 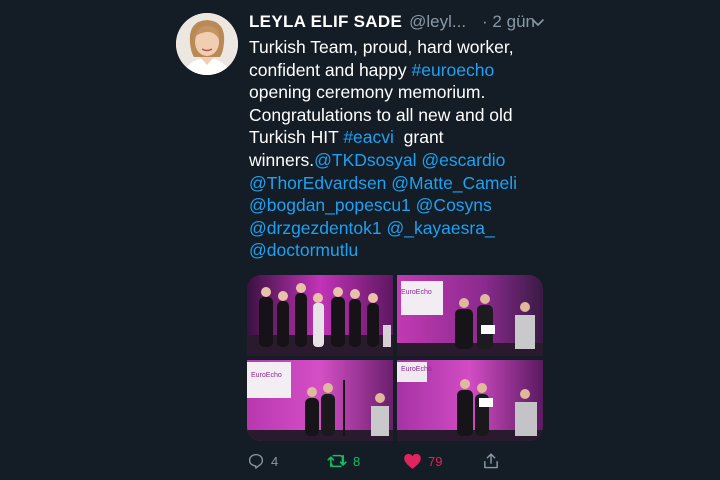 I want to click on mention-link: @_kayaesra_, so click(x=440, y=228).